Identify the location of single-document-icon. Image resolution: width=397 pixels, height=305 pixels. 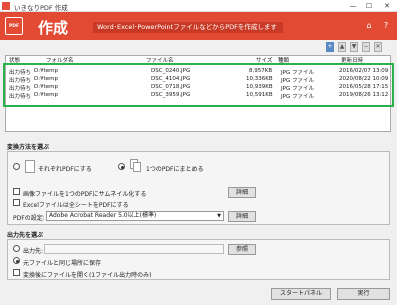
(30, 166).